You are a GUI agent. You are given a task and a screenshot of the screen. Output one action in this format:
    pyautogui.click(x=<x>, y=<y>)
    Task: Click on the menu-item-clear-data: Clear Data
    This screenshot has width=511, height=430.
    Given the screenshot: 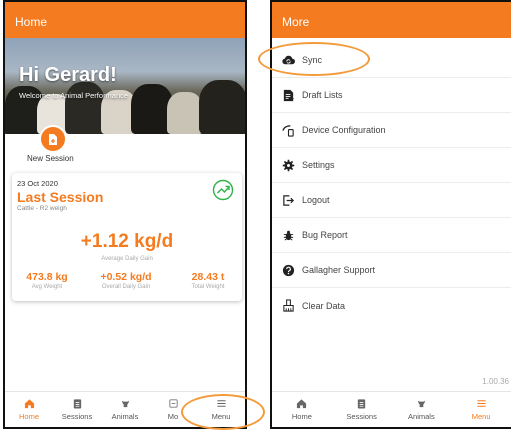 What is the action you would take?
    pyautogui.click(x=391, y=305)
    